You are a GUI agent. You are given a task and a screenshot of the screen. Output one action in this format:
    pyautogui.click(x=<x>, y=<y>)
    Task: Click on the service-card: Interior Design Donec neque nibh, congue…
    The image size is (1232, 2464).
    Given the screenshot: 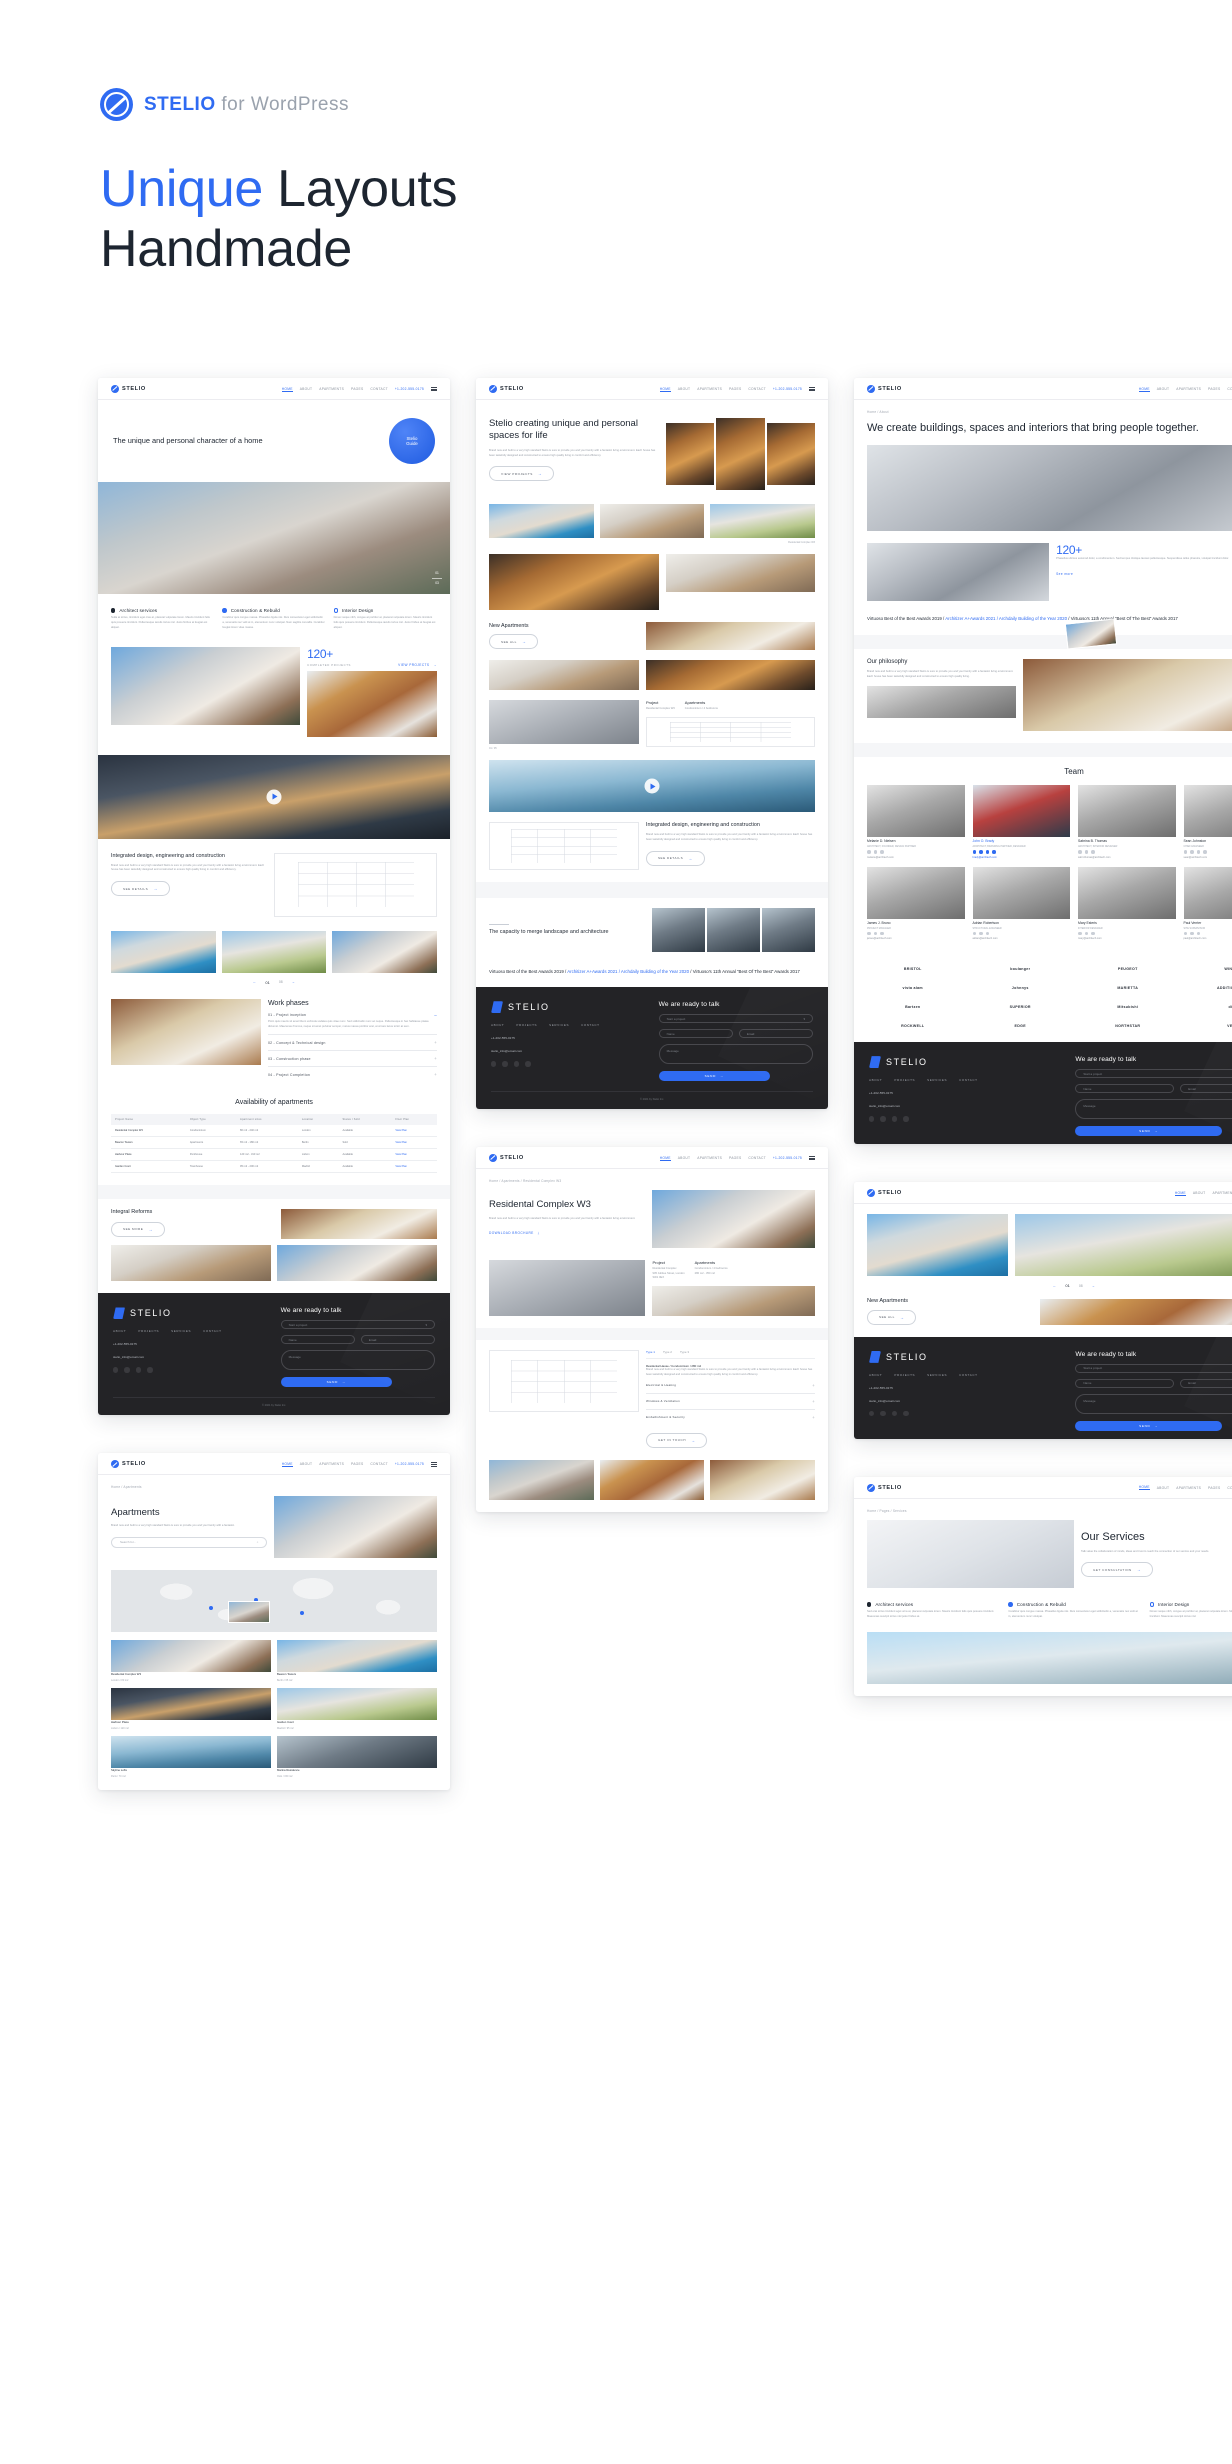 What is the action you would take?
    pyautogui.click(x=385, y=619)
    